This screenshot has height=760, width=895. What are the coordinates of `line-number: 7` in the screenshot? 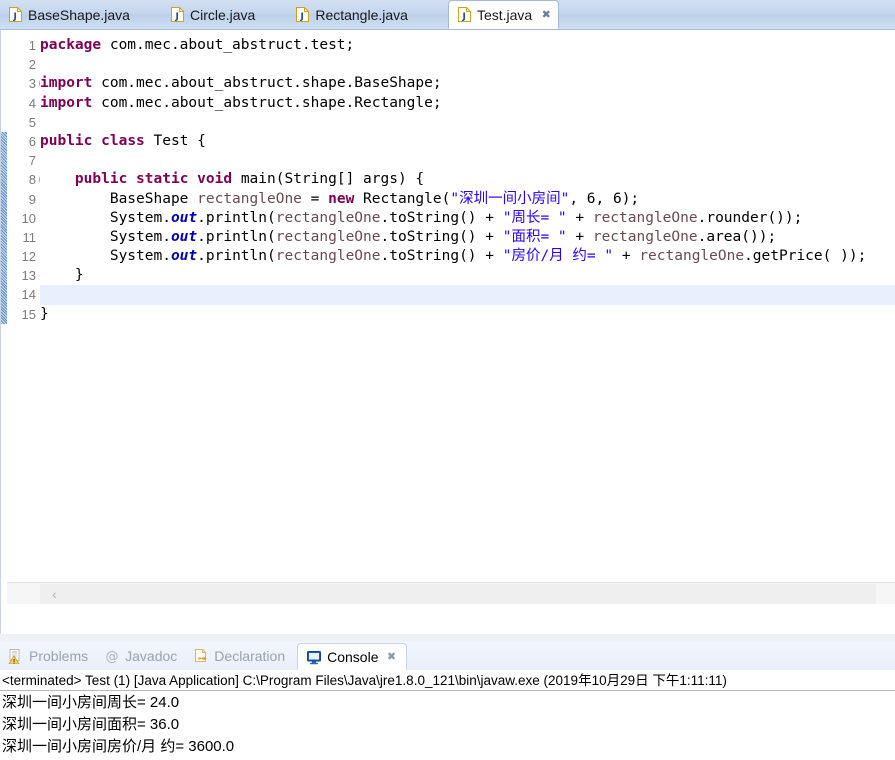 It's located at (32, 161).